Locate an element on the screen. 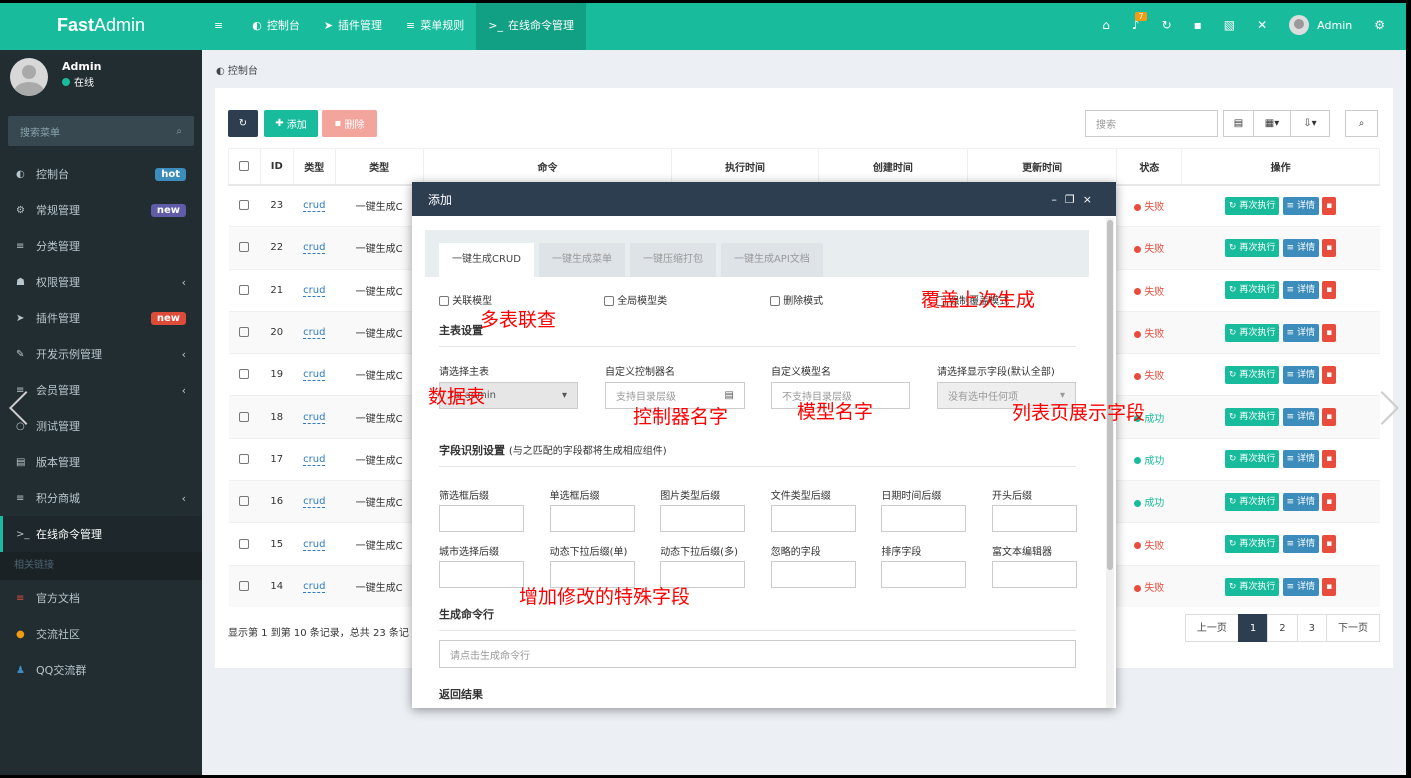 The height and width of the screenshot is (778, 1411). sidebar-item-8: ▤ 版本管理 is located at coordinates (101, 462).